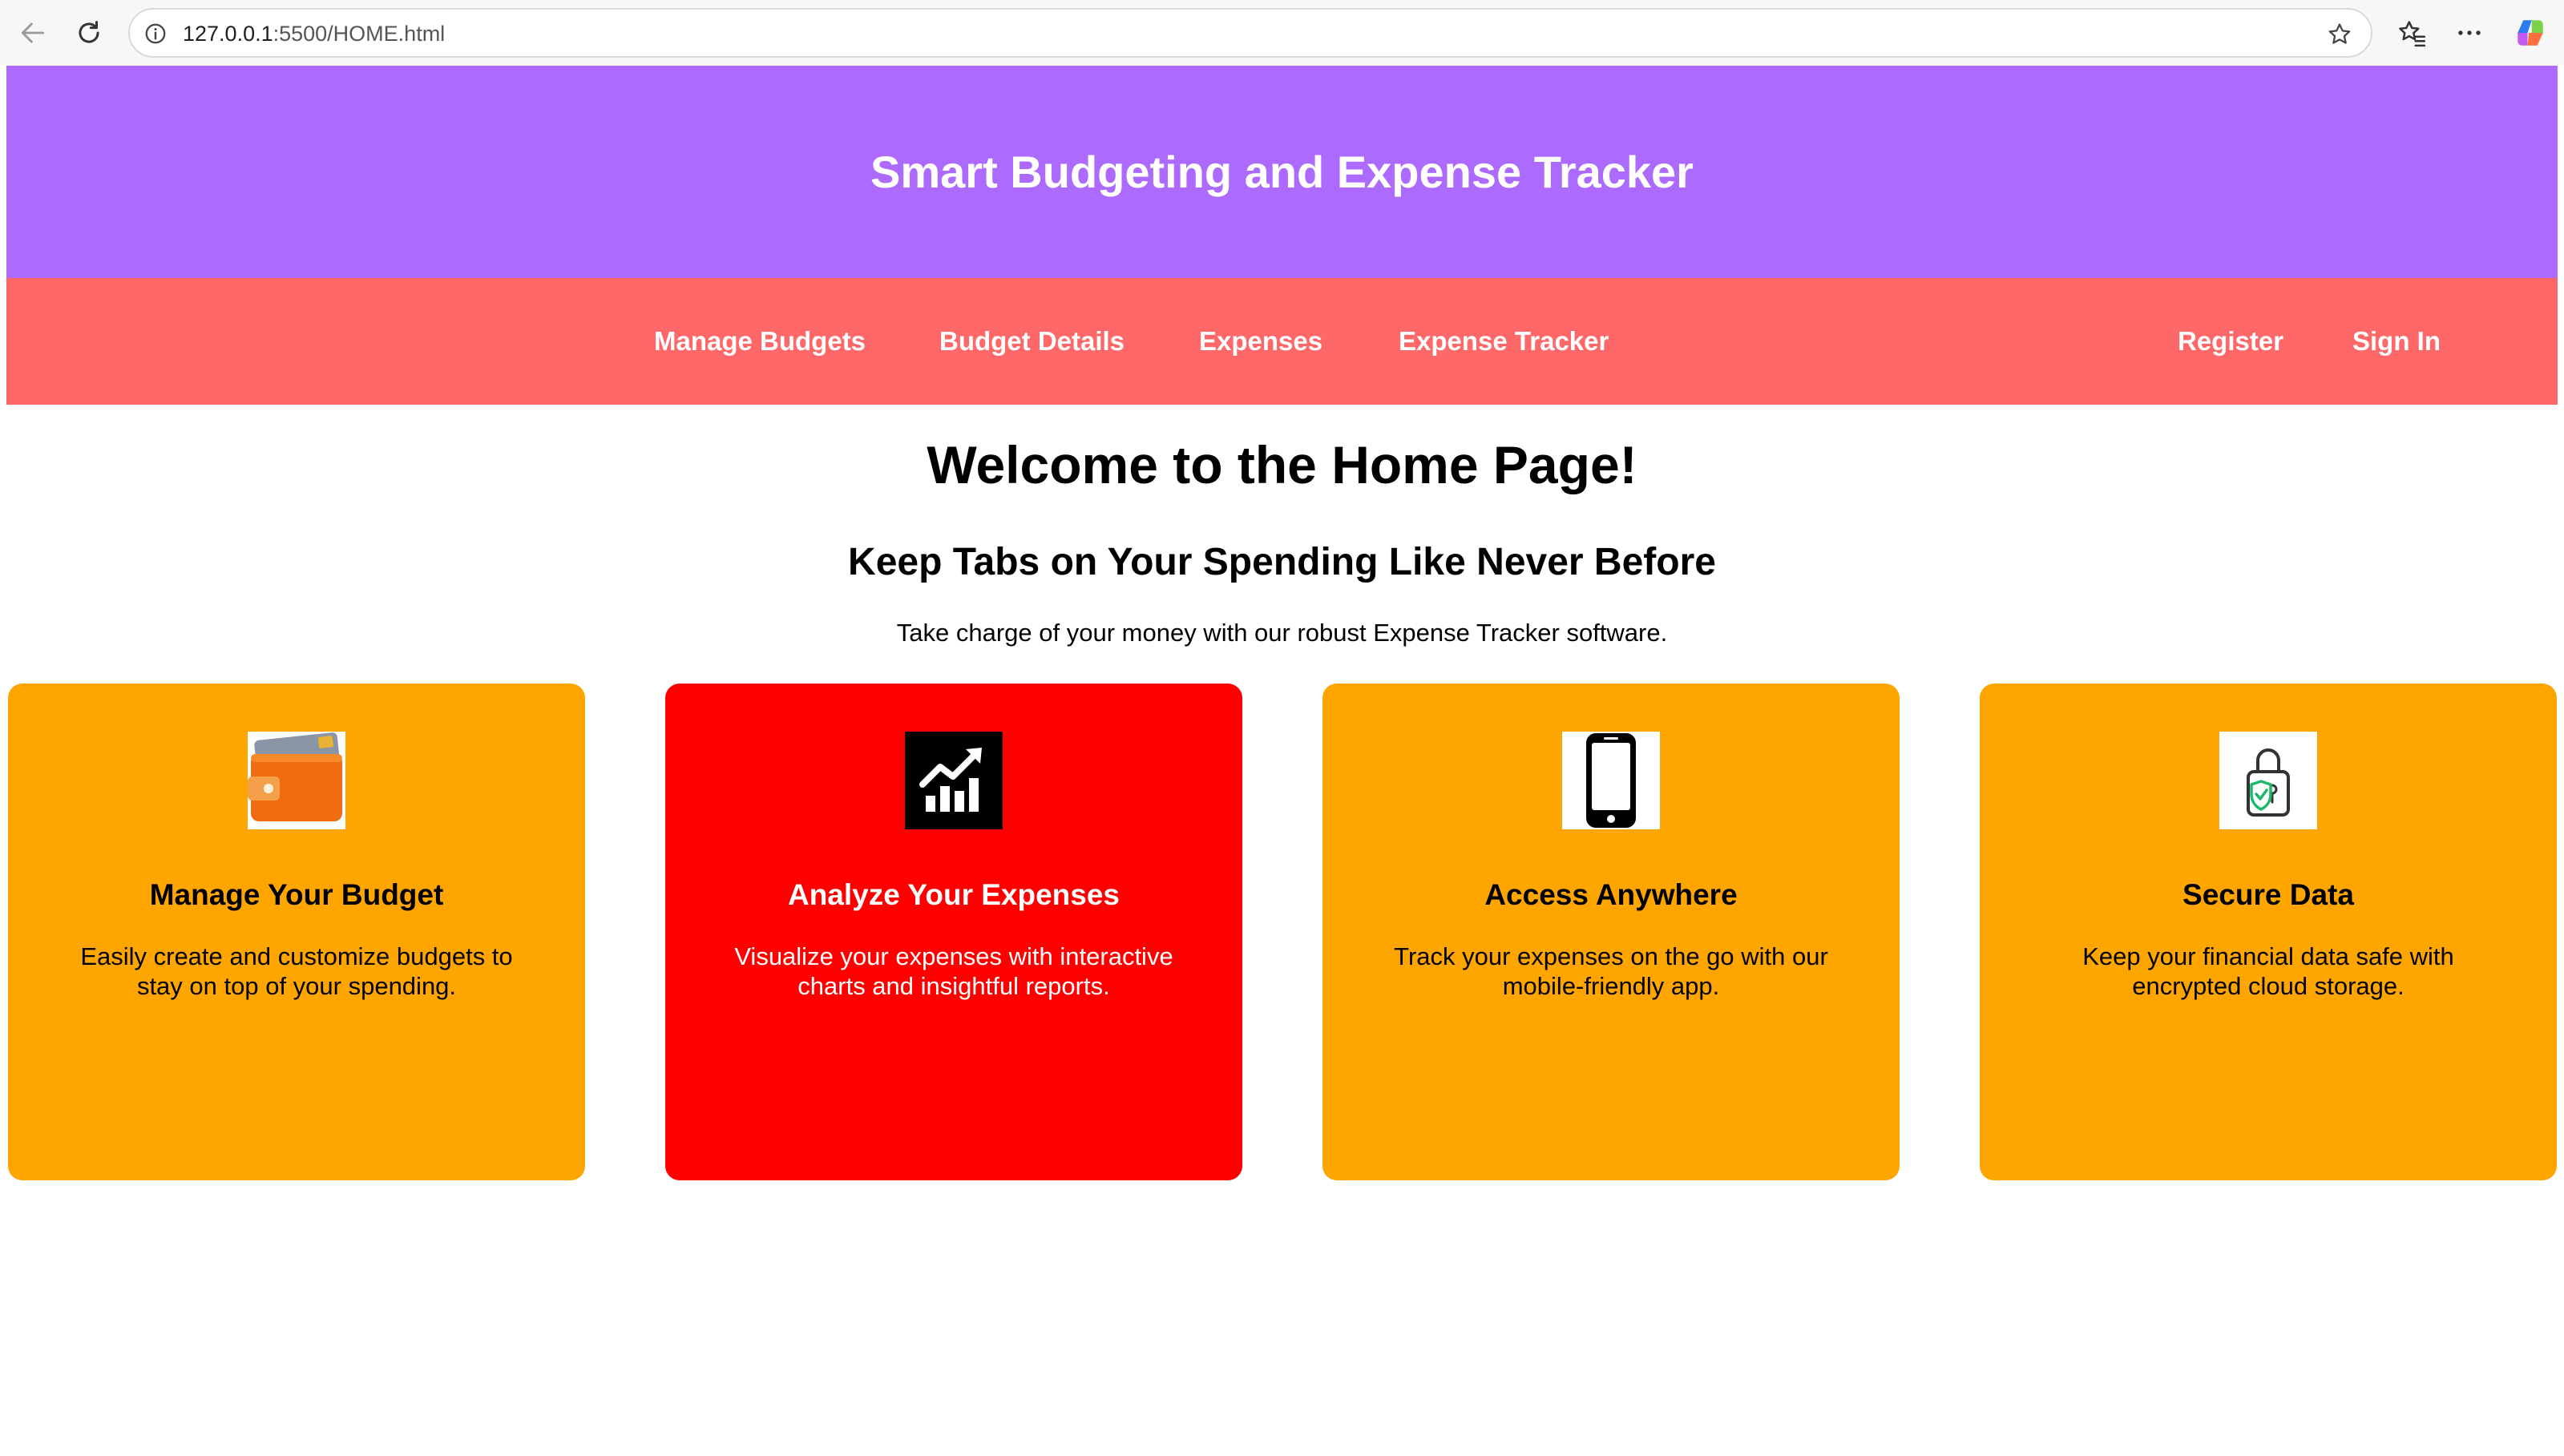  I want to click on url-text: 127.0.0.1:5500/HOME.html, so click(314, 34).